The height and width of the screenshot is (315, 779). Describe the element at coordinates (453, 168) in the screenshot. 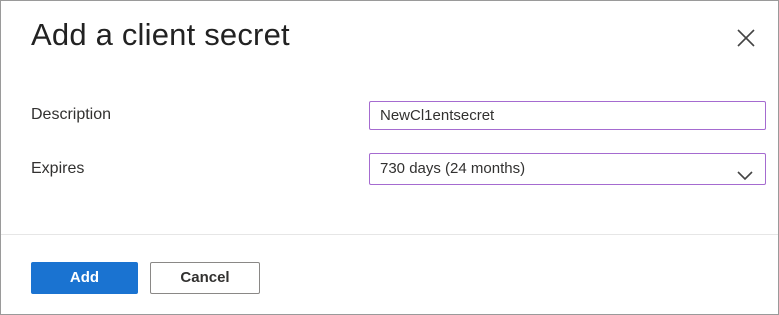

I see `expires-selected-value: 730 days (24 months)` at that location.